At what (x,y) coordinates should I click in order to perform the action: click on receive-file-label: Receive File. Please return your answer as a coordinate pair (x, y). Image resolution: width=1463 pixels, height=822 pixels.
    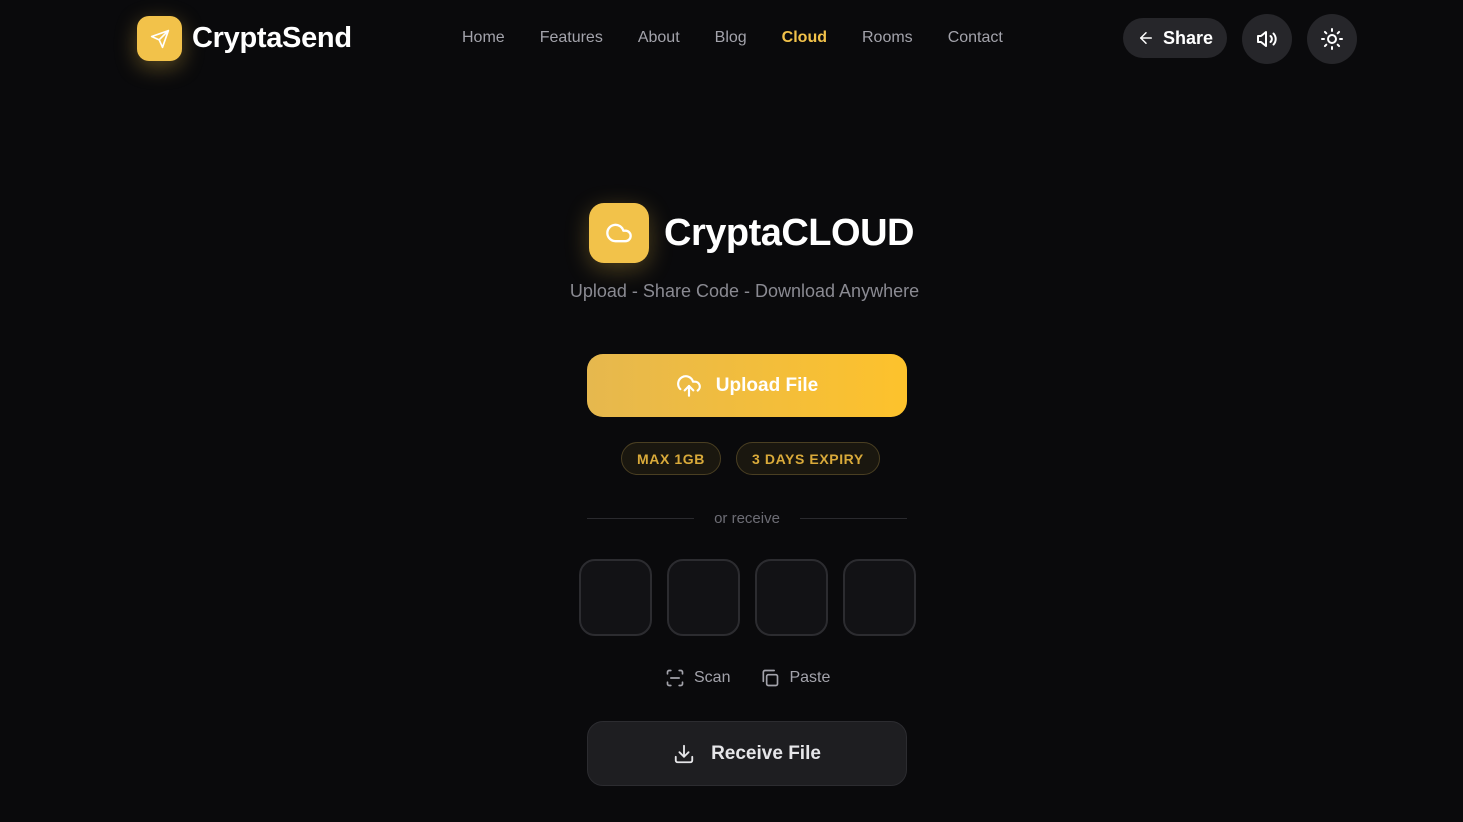
    Looking at the image, I should click on (766, 753).